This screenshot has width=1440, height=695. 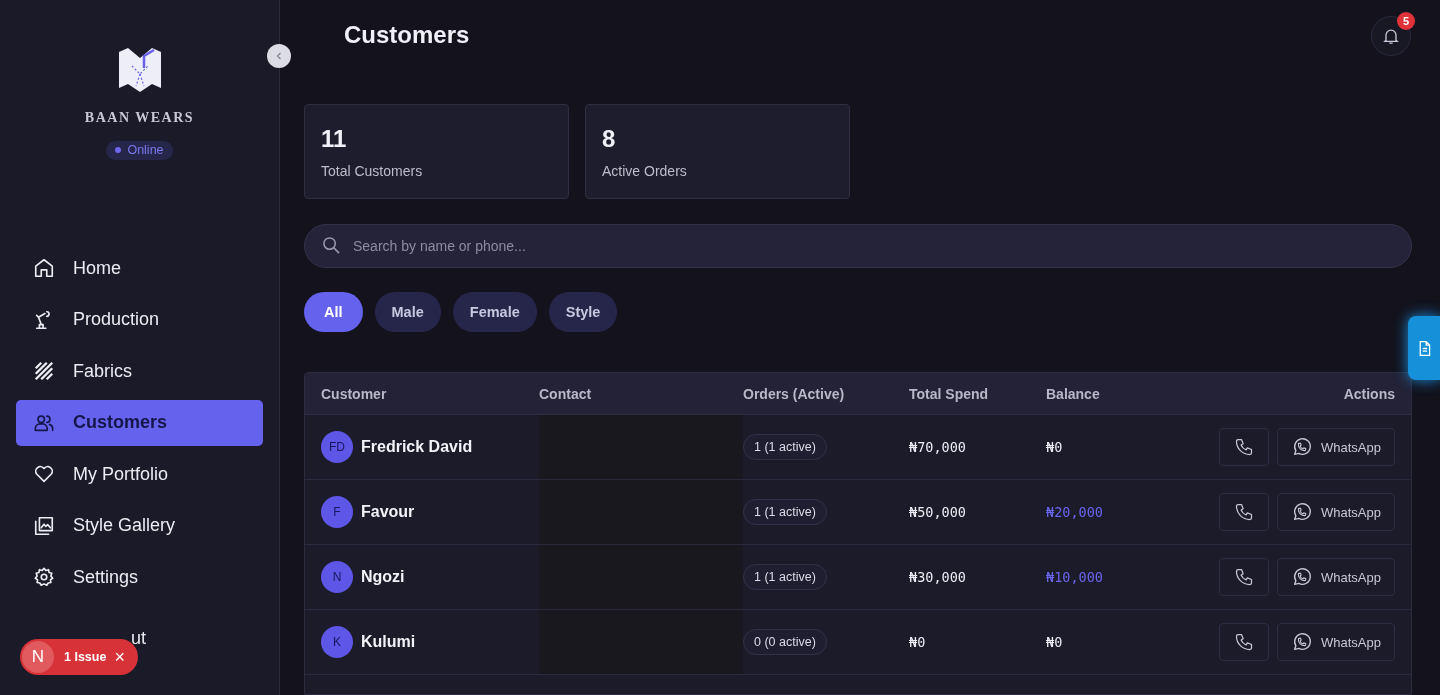 I want to click on column-header: Total Spend, so click(x=949, y=393).